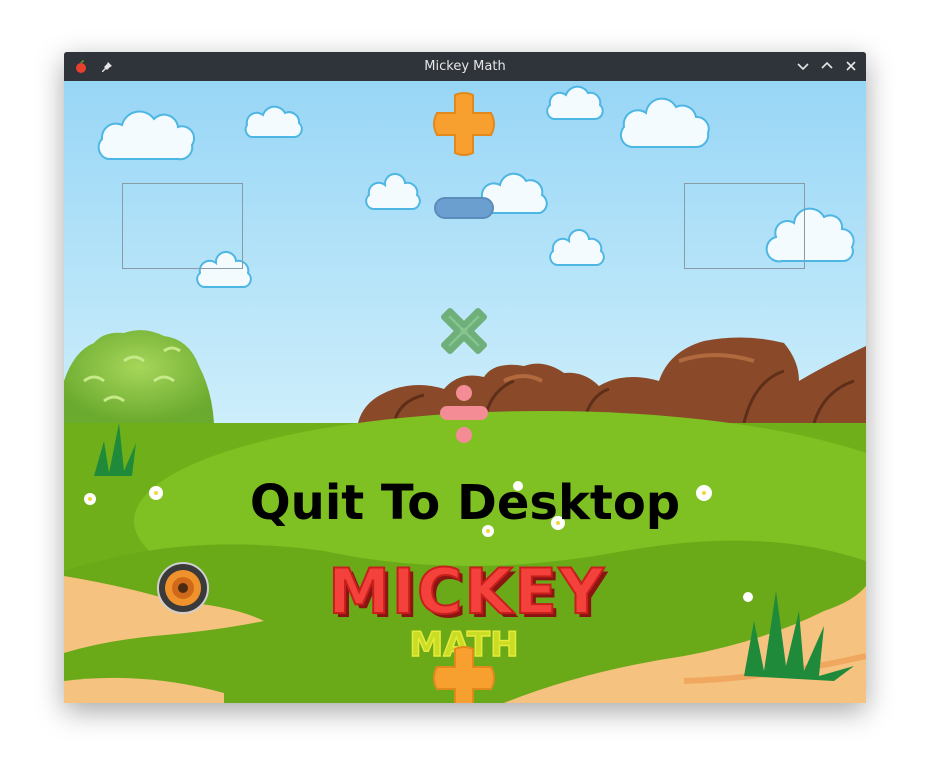  I want to click on maximize-button, so click(827, 66).